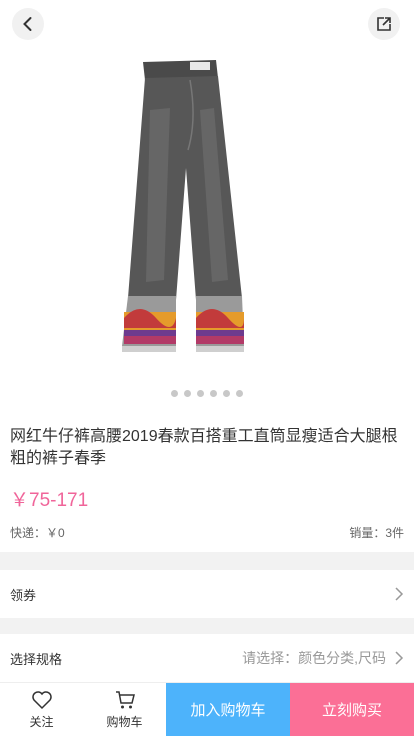 The width and height of the screenshot is (414, 736). What do you see at coordinates (207, 594) in the screenshot?
I see `coupon-row: 领券` at bounding box center [207, 594].